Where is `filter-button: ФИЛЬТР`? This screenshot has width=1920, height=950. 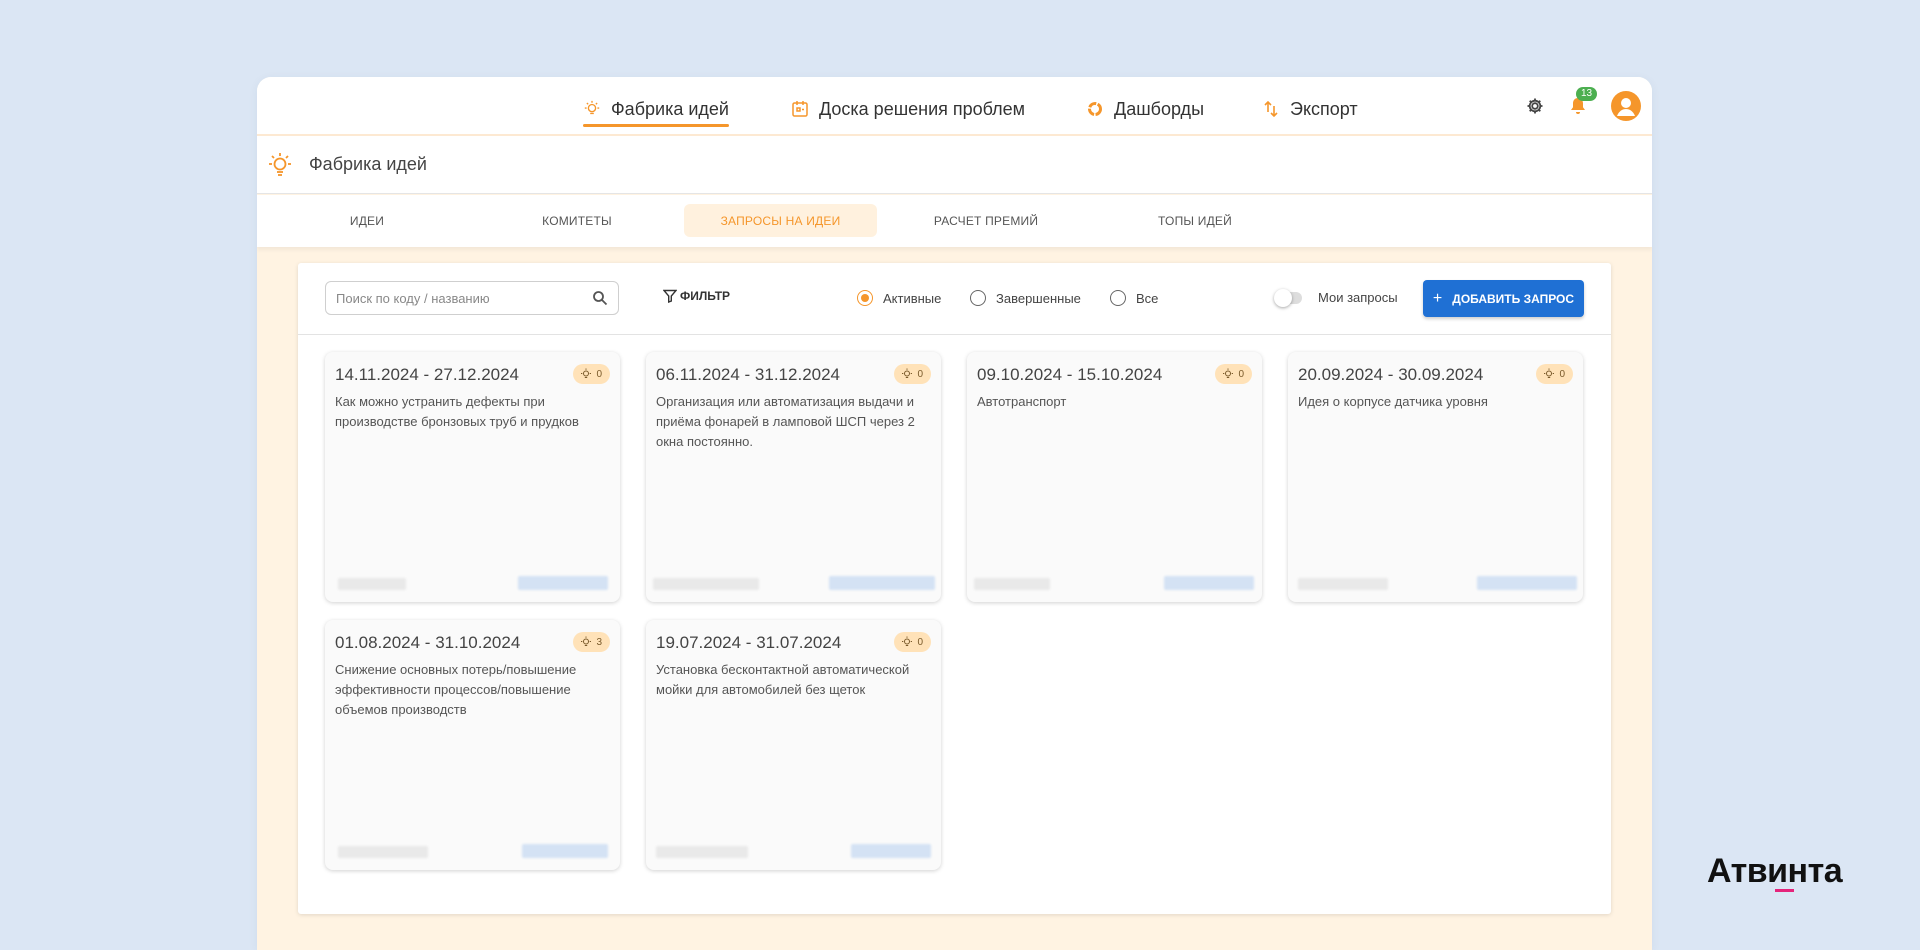
filter-button: ФИЛЬТР is located at coordinates (696, 296).